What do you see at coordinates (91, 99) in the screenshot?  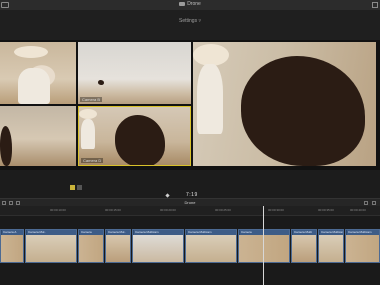 I see `angle-label: Camera B` at bounding box center [91, 99].